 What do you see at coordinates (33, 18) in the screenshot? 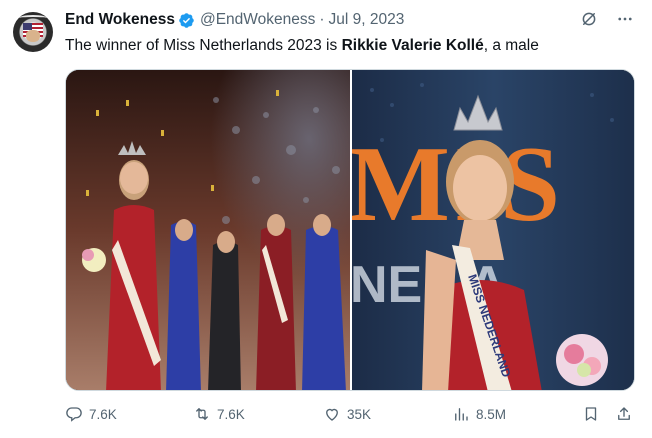
I see `avatar-logo-ring` at bounding box center [33, 18].